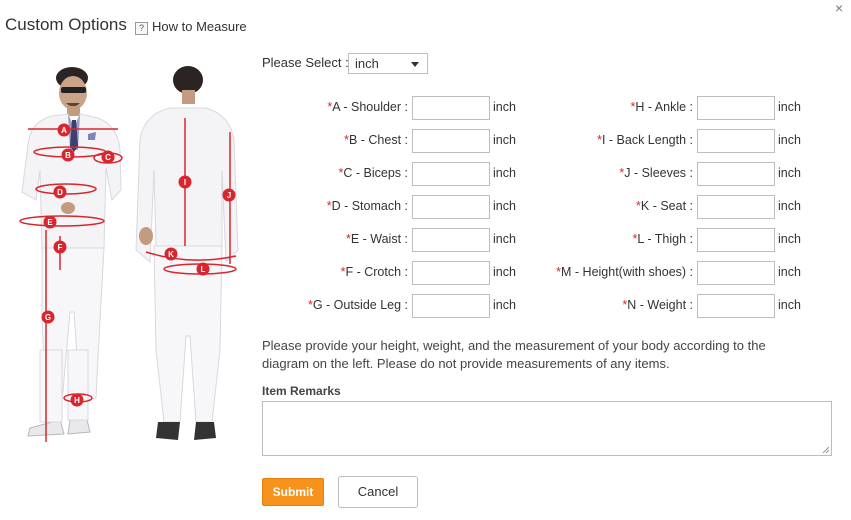  I want to click on diagram-marker-g: G, so click(48, 317).